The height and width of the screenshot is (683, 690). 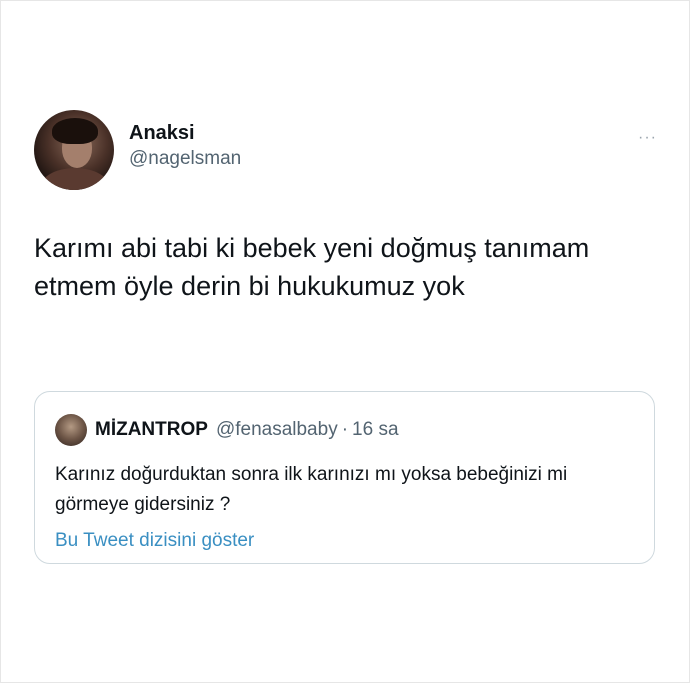 What do you see at coordinates (344, 541) in the screenshot?
I see `show-thread-link: Bu Tweet dizisini göster` at bounding box center [344, 541].